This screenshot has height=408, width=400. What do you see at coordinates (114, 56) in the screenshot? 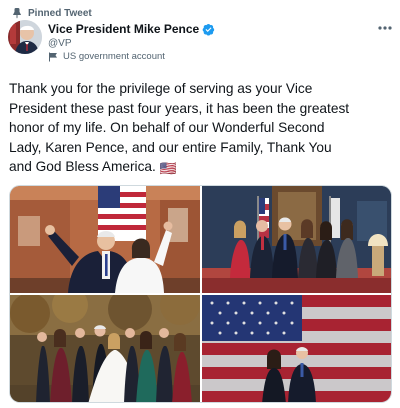
I see `account-label-text: US government account` at bounding box center [114, 56].